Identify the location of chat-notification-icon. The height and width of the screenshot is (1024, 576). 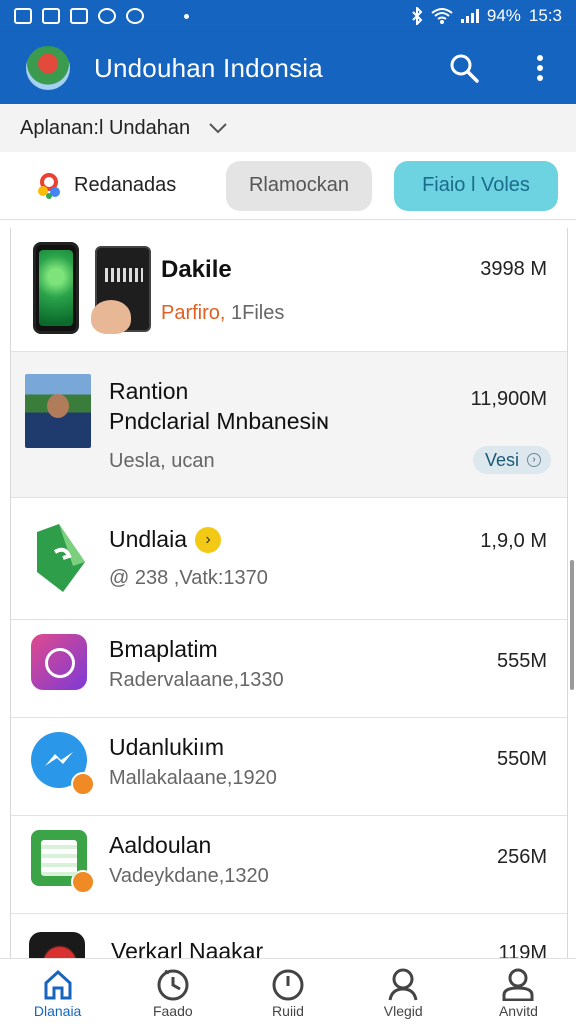
(135, 16).